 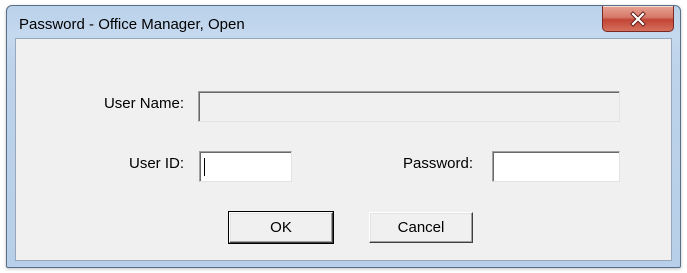 What do you see at coordinates (156, 163) in the screenshot?
I see `user-id-label: User ID:` at bounding box center [156, 163].